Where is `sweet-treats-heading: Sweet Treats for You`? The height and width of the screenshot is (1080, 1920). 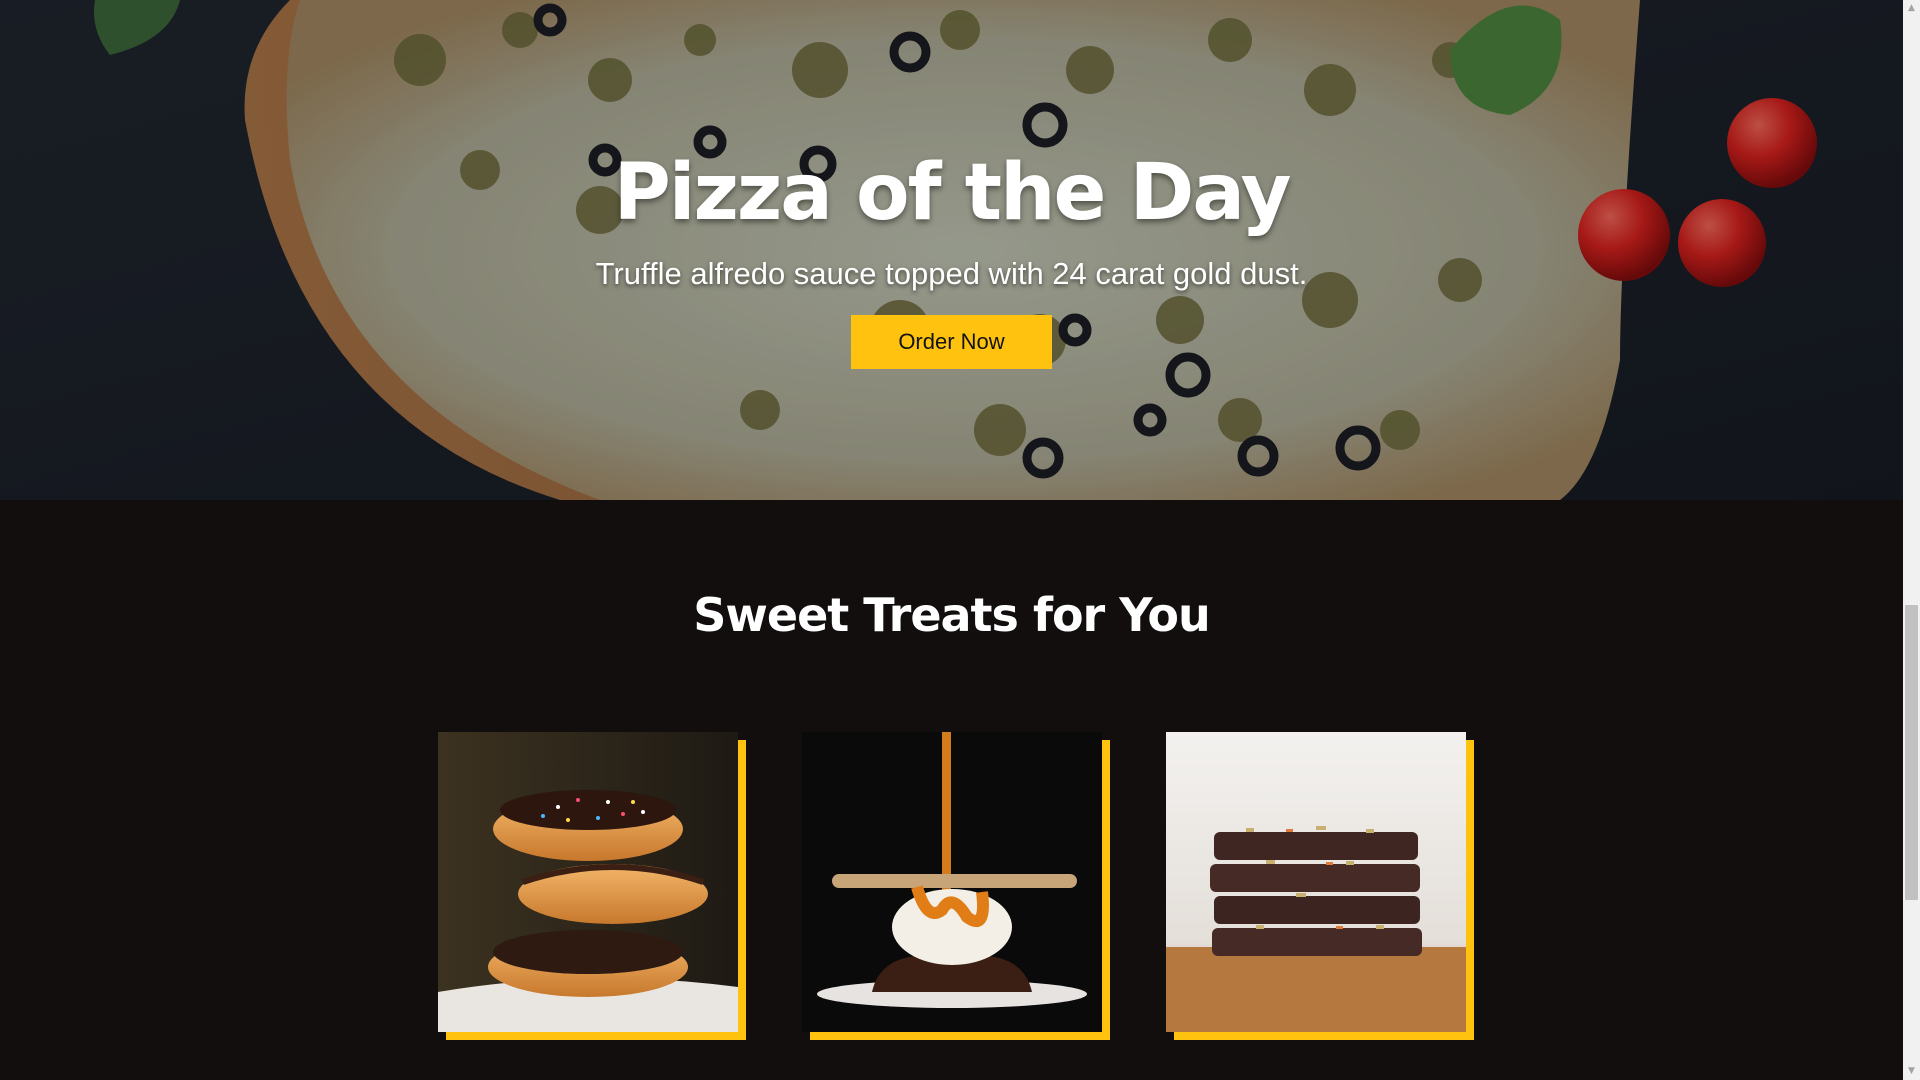 sweet-treats-heading: Sweet Treats for You is located at coordinates (951, 615).